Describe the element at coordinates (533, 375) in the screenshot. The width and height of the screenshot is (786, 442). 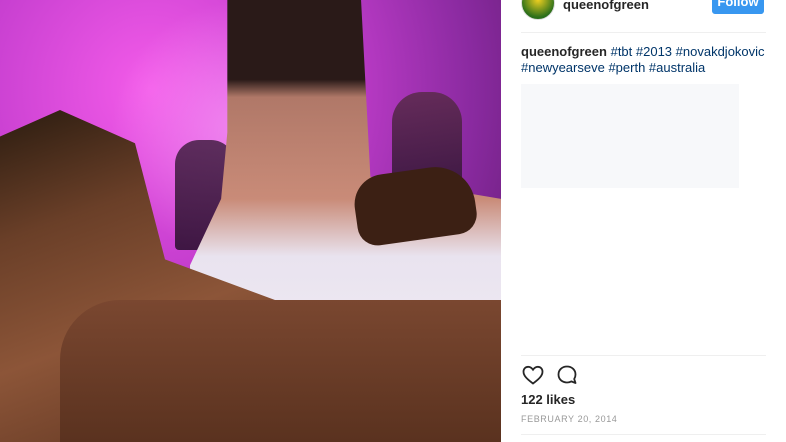
I see `heart-icon` at that location.